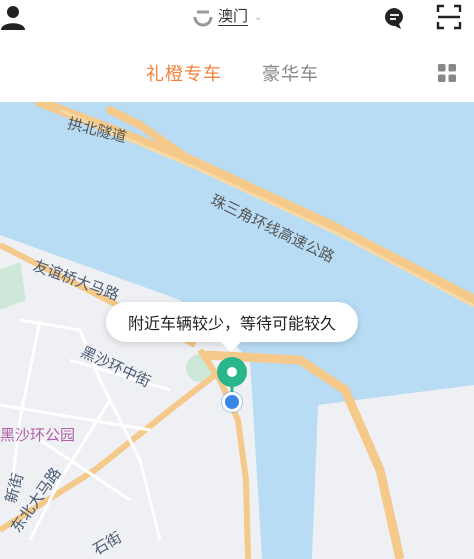  I want to click on top-bar: 澳门 ⌄, so click(237, 20).